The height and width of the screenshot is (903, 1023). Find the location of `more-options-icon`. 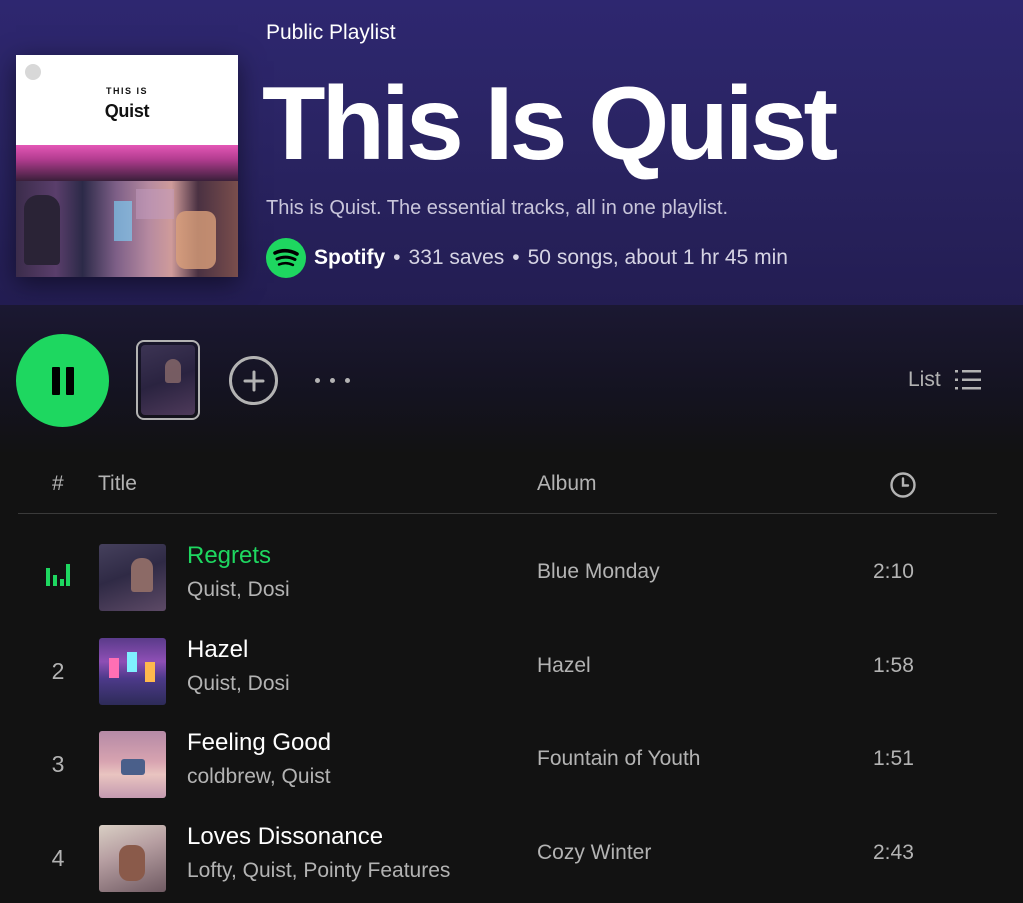

more-options-icon is located at coordinates (317, 380).